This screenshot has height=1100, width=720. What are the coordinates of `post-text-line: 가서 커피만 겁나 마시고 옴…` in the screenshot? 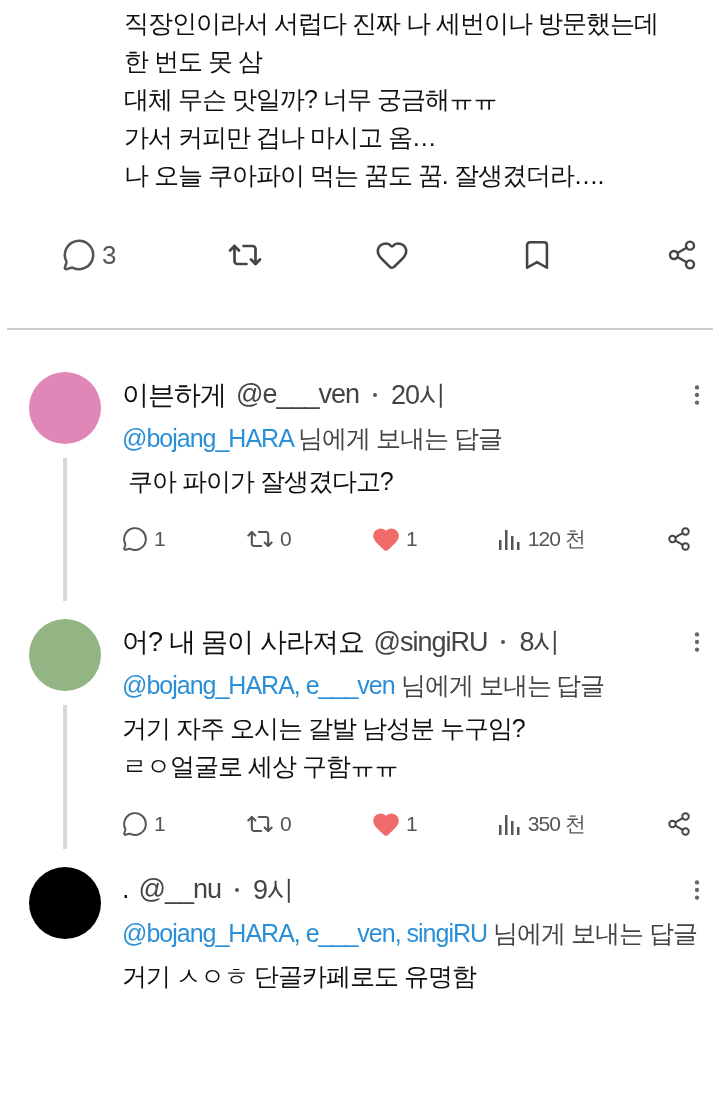 It's located at (280, 137).